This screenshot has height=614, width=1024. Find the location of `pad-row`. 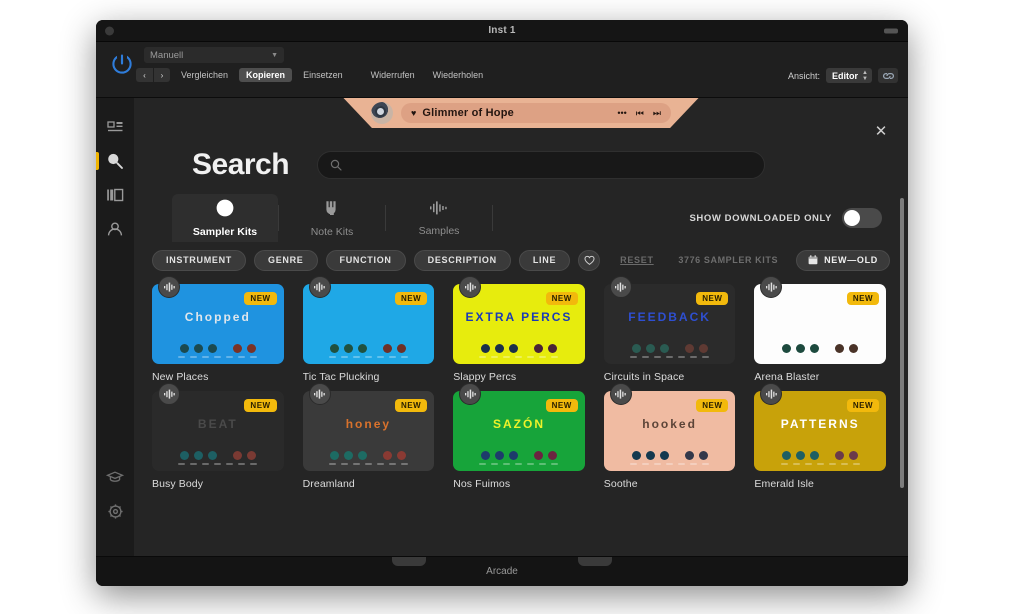

pad-row is located at coordinates (820, 348).